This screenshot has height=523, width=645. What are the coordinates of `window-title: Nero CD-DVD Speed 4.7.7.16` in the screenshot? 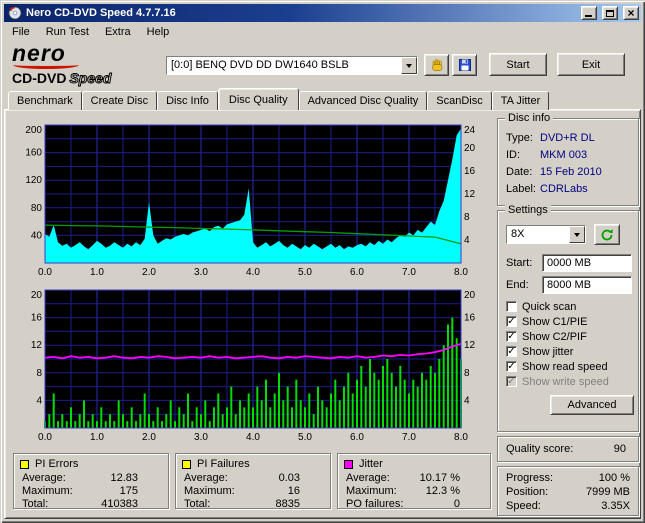 It's located at (101, 13).